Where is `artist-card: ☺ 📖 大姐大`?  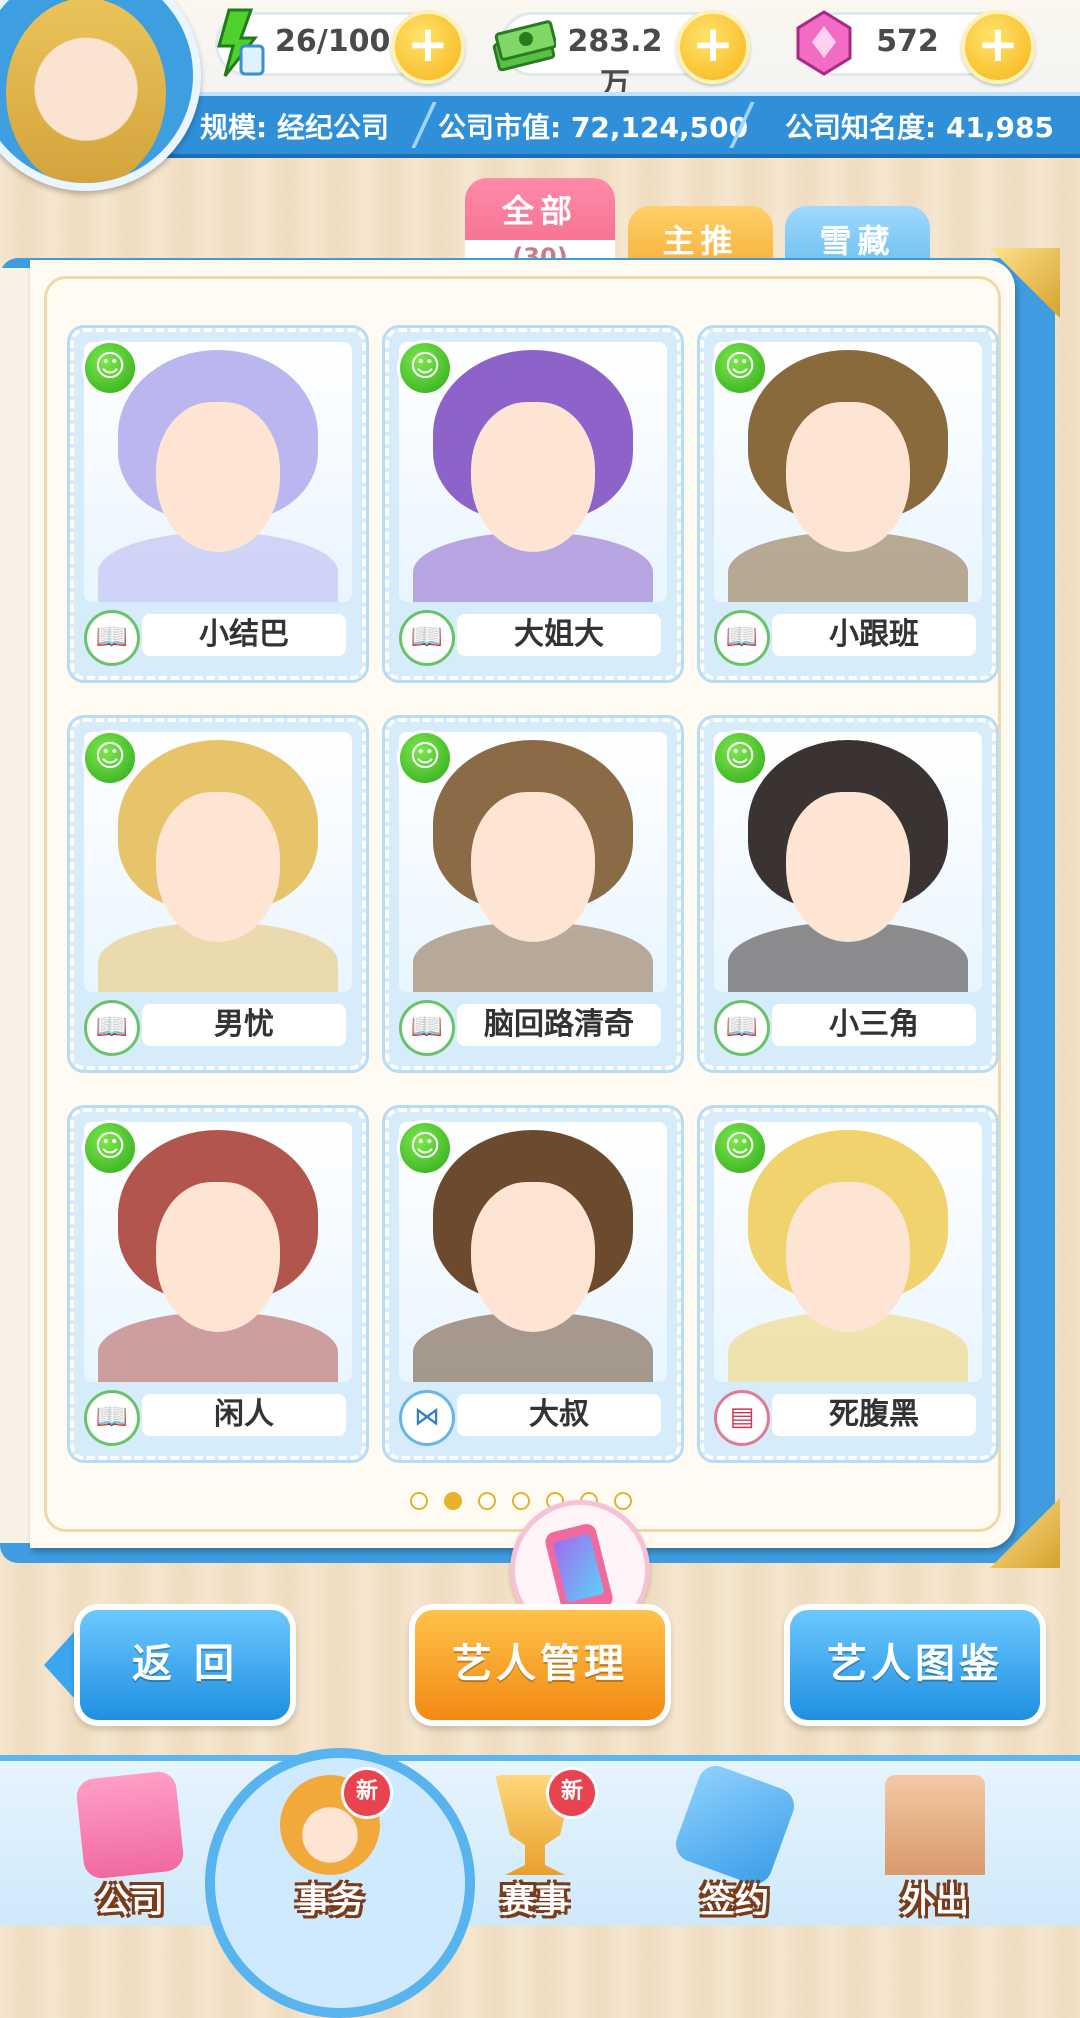 artist-card: ☺ 📖 大姐大 is located at coordinates (533, 504).